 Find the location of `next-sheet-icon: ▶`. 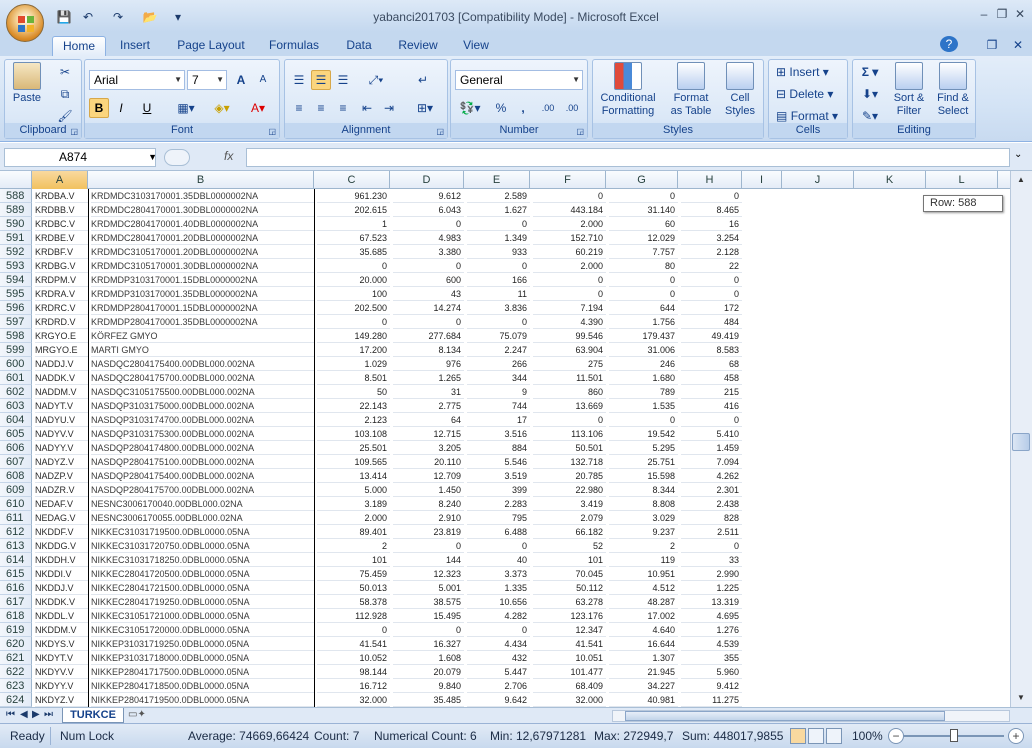

next-sheet-icon: ▶ is located at coordinates (36, 714).